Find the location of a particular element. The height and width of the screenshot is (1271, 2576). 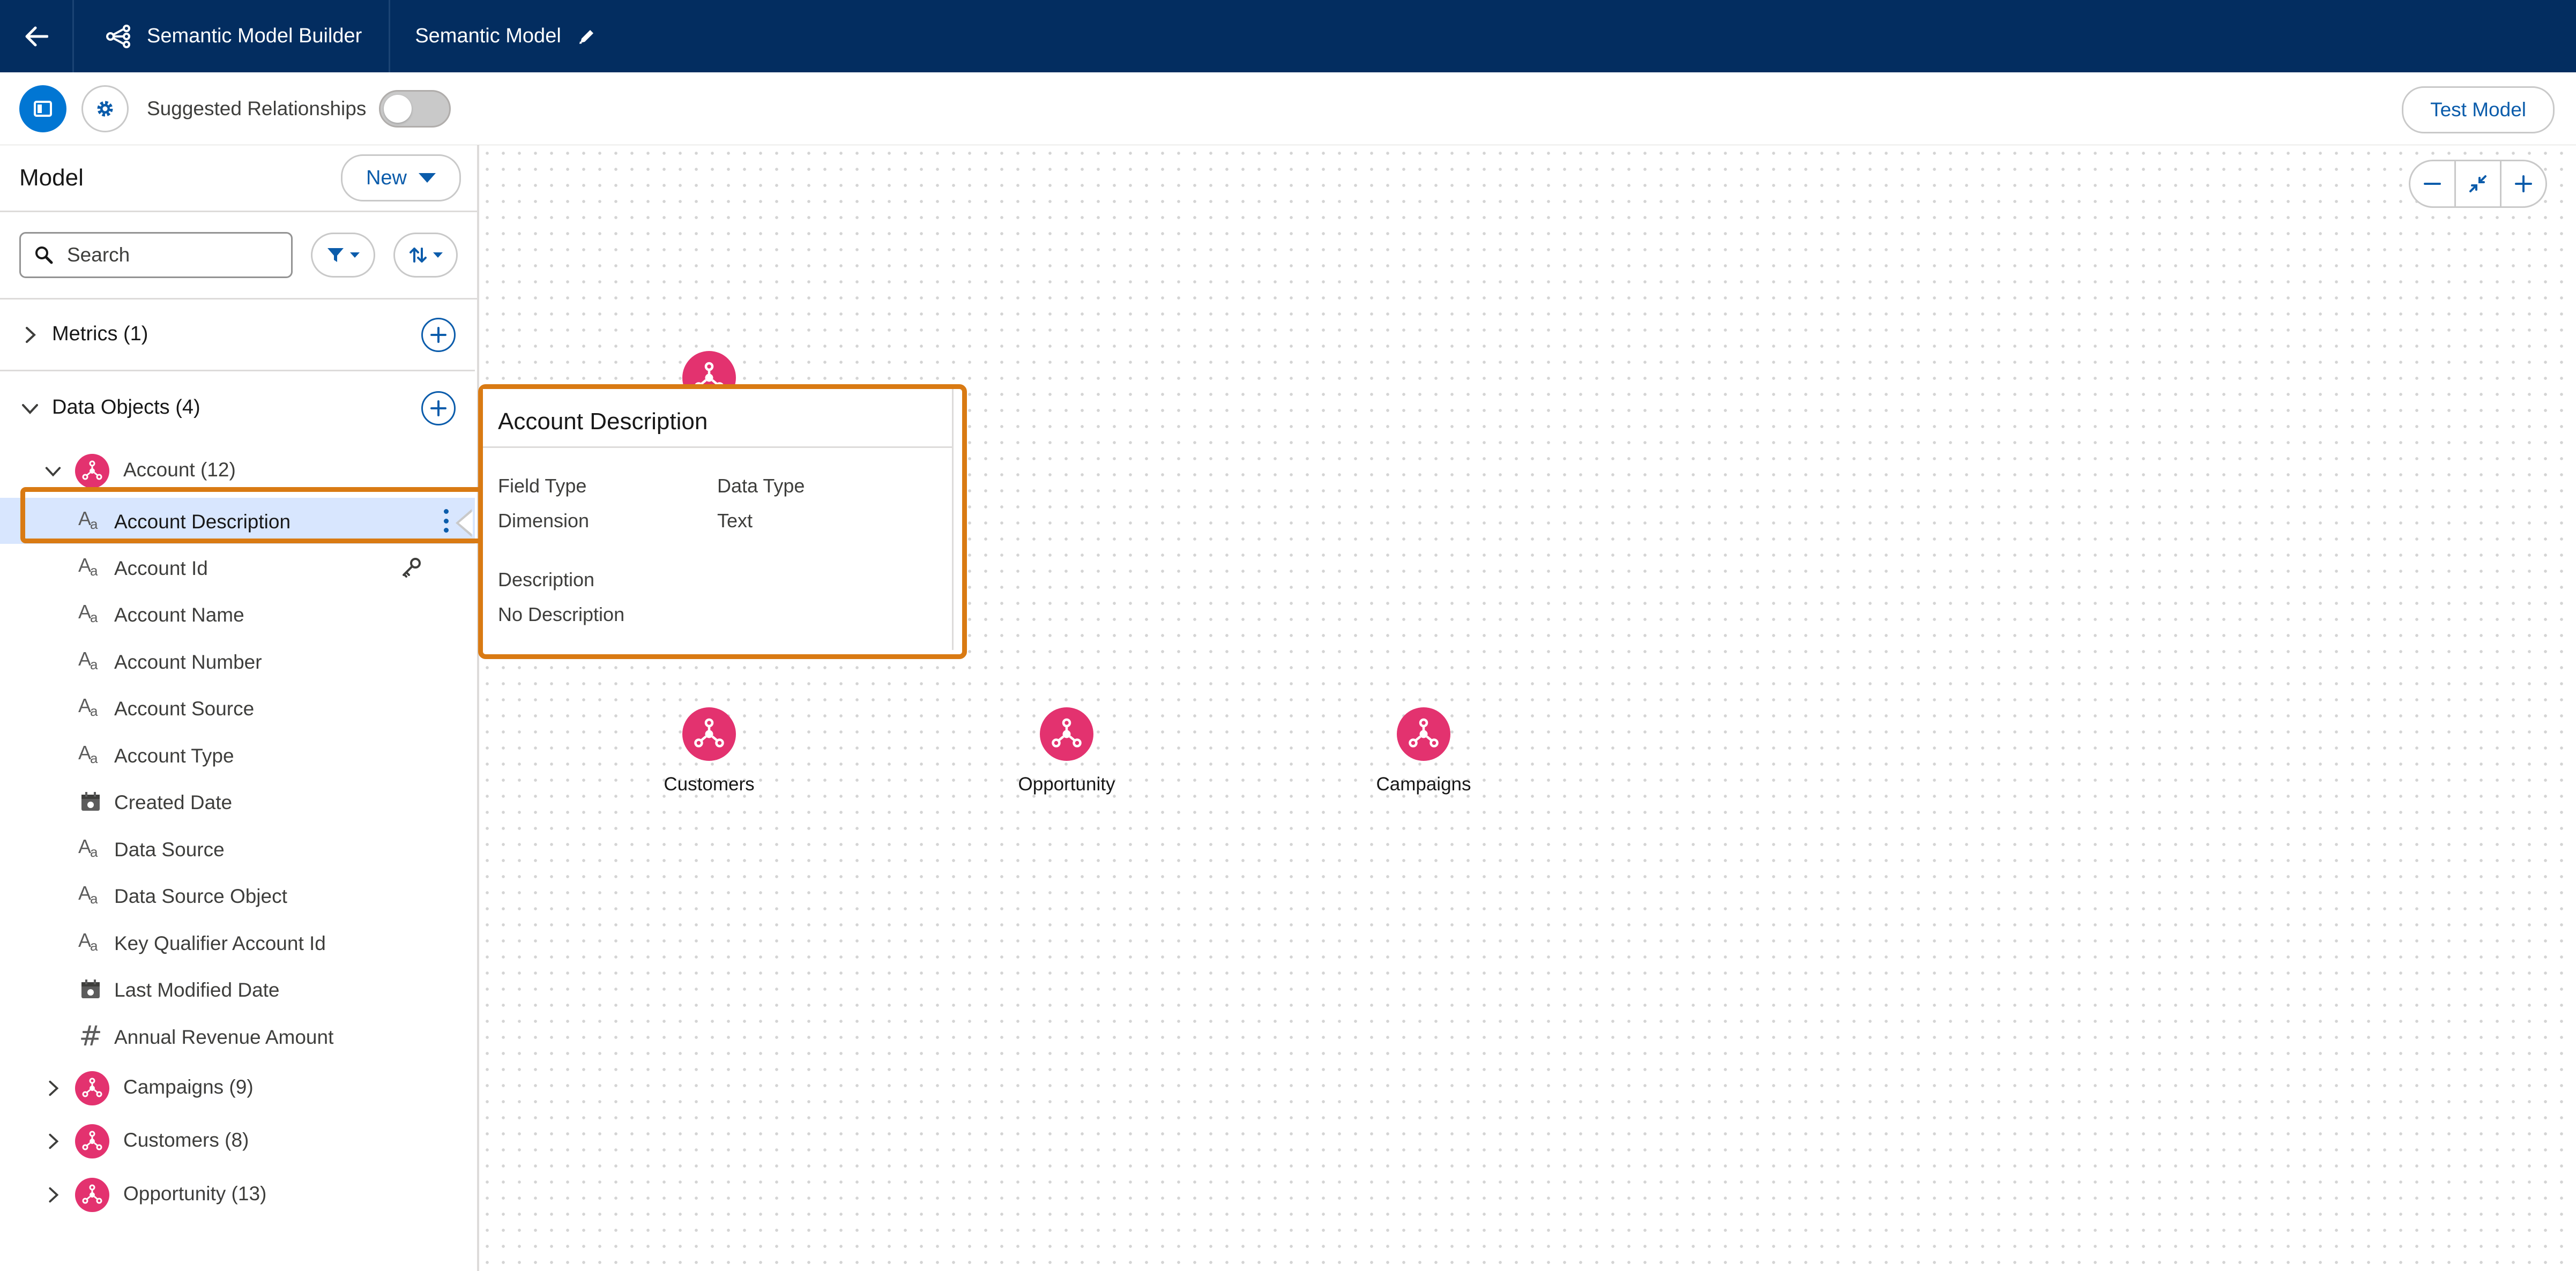

search-box is located at coordinates (156, 255).